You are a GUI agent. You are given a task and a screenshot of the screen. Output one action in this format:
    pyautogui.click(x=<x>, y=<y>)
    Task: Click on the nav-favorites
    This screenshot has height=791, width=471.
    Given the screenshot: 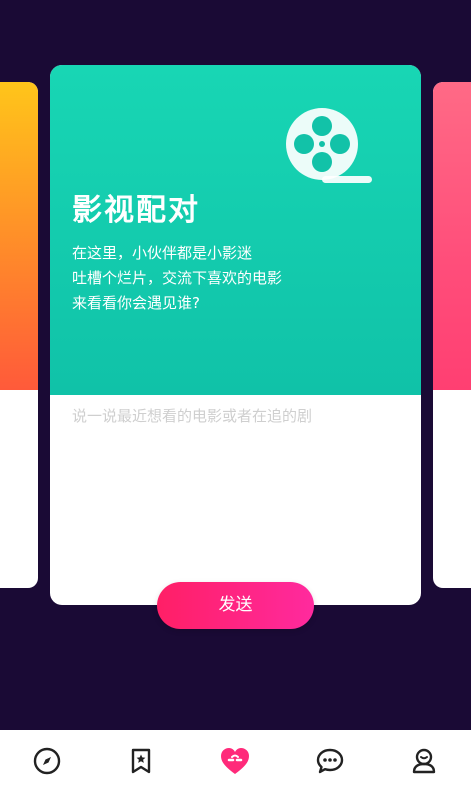 What is the action you would take?
    pyautogui.click(x=141, y=761)
    